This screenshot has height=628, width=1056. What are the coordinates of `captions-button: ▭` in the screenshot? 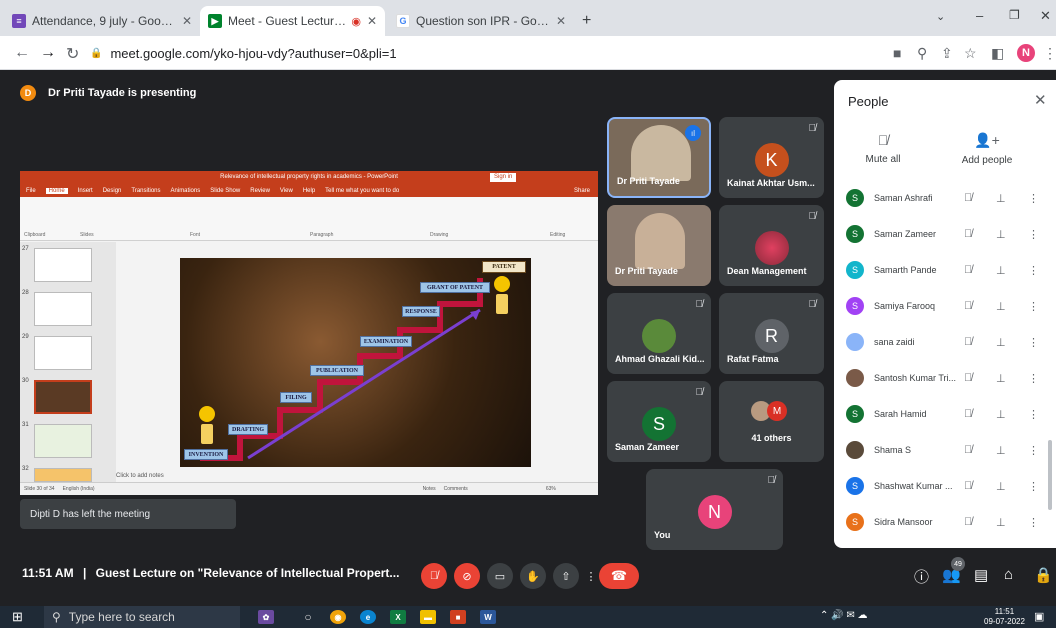 It's located at (500, 576).